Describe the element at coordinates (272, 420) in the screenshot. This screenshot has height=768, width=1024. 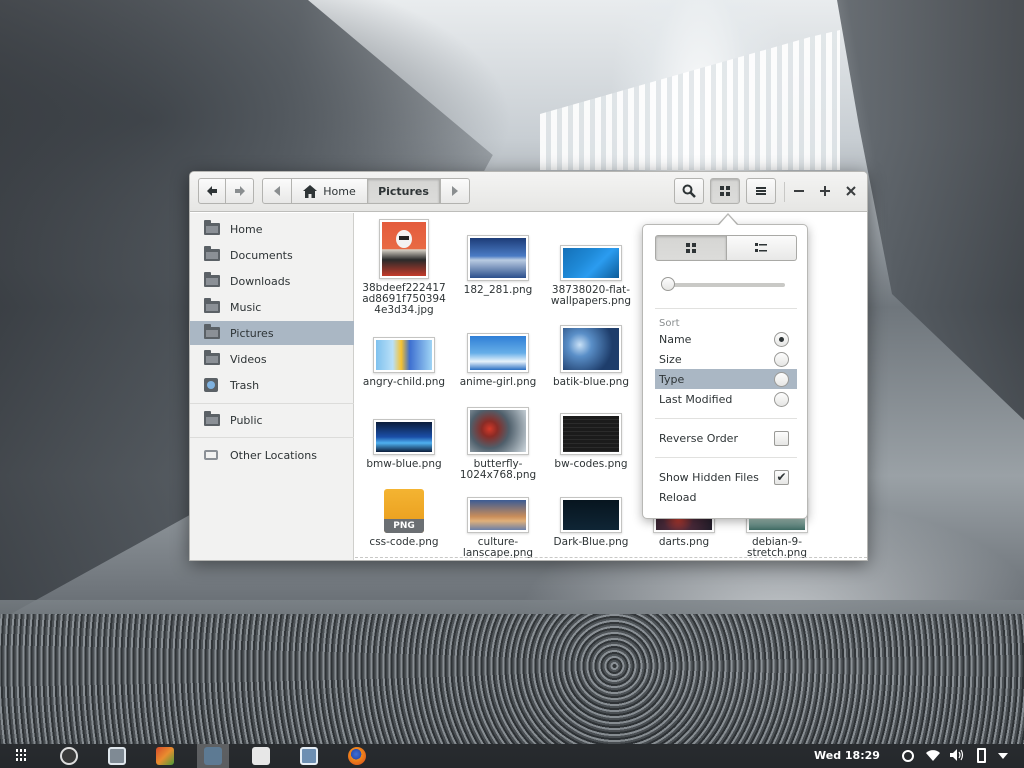
I see `sidebar-item-public: Public` at that location.